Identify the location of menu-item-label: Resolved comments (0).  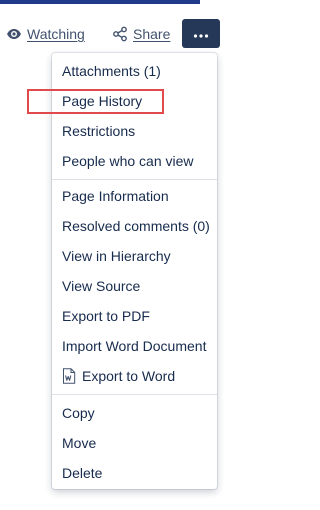
(136, 226).